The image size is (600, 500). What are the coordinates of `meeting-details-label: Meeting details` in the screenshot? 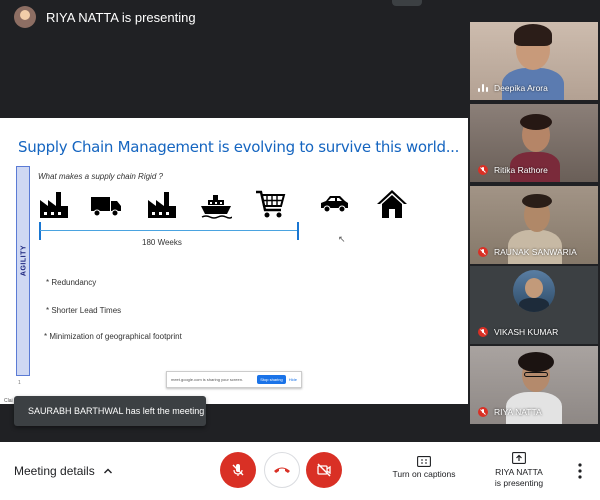 It's located at (54, 471).